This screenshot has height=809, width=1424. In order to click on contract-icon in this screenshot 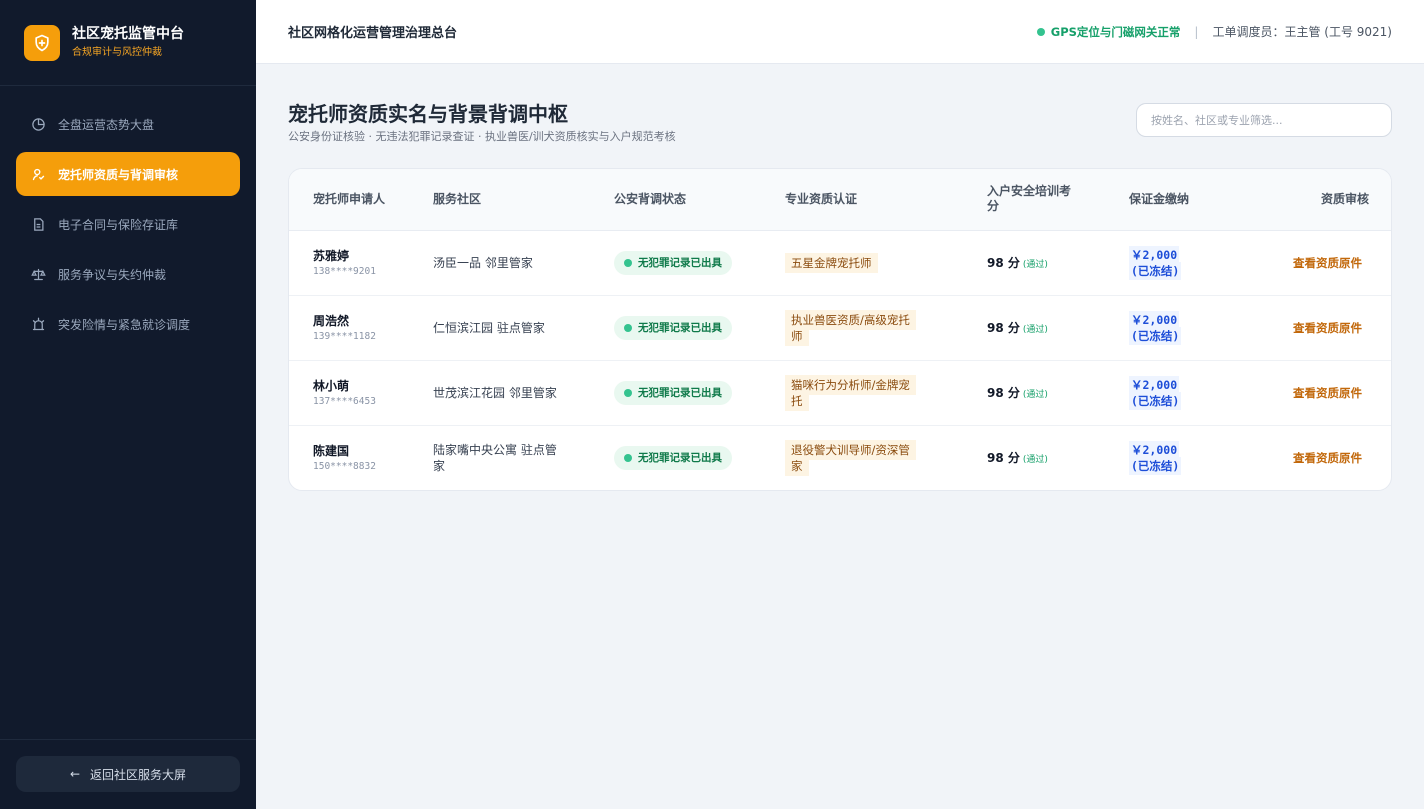, I will do `click(38, 224)`.